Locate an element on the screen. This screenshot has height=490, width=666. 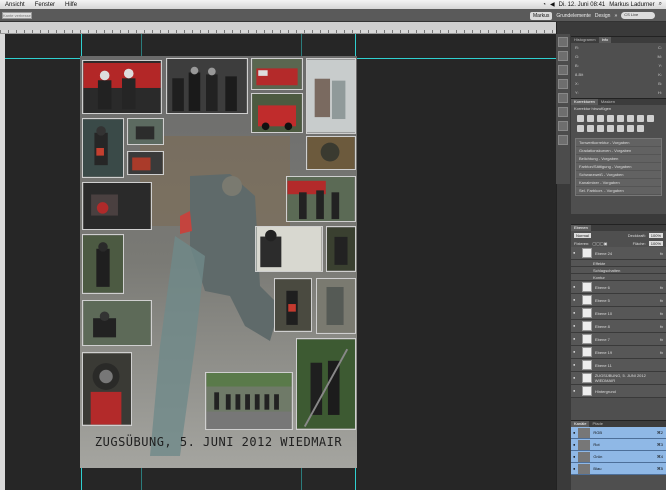
preset-item: Gradationskurven - Vorgaben is located at coordinates (618, 151).